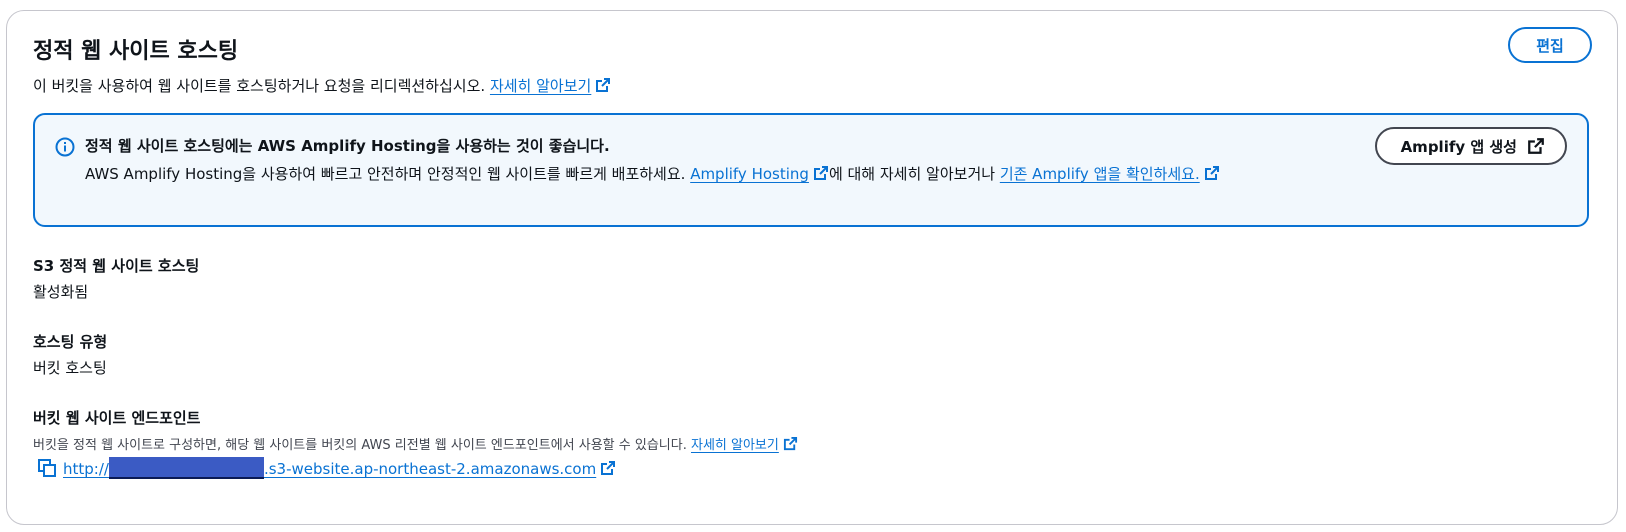  I want to click on s3-hosting-value: 활성화됨, so click(61, 292).